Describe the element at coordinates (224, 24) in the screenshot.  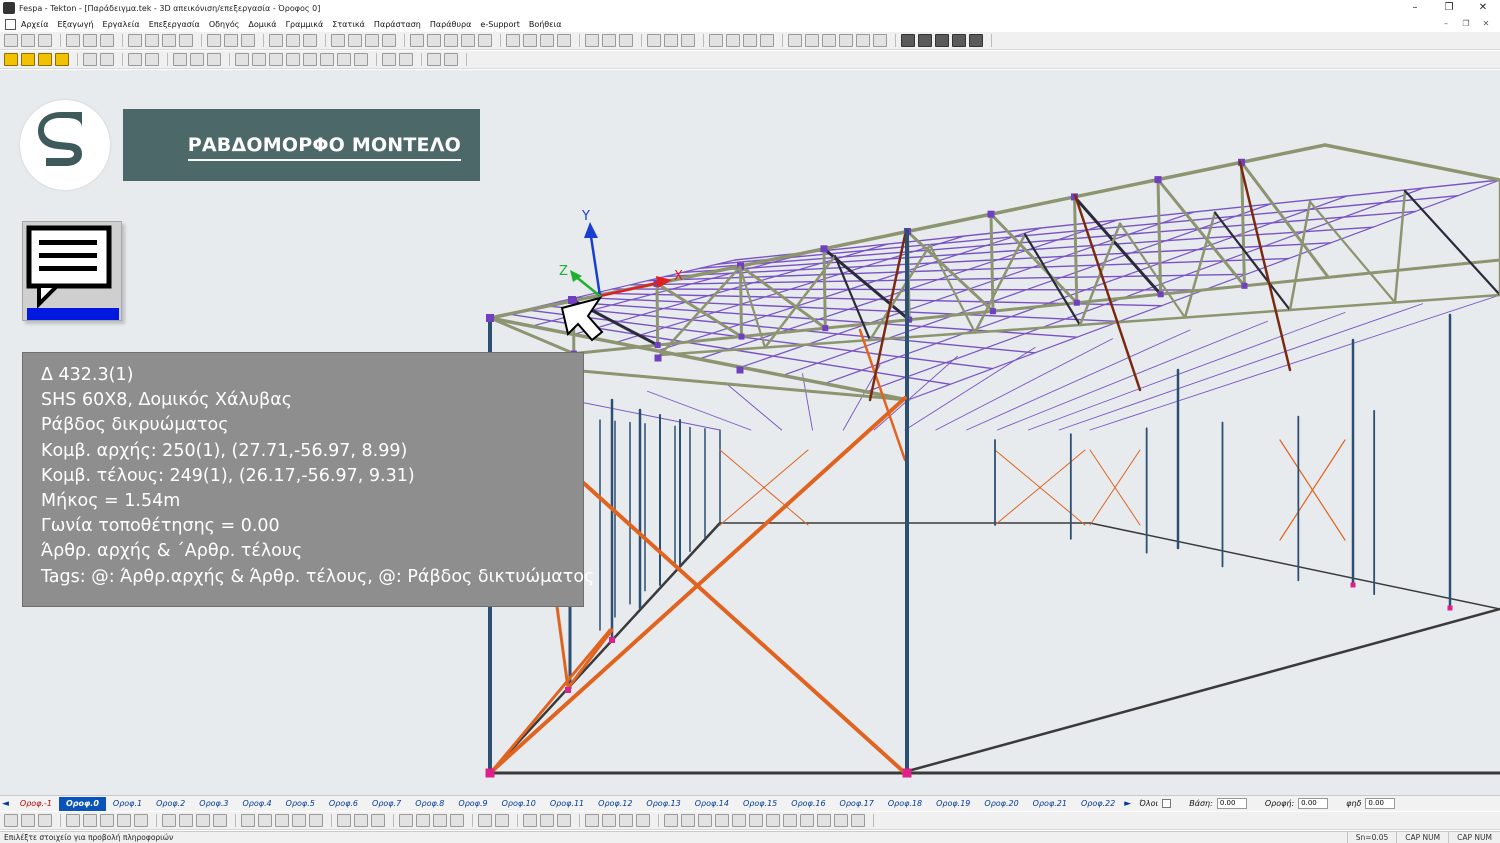
I see `menu-item-4: Οδηγός` at that location.